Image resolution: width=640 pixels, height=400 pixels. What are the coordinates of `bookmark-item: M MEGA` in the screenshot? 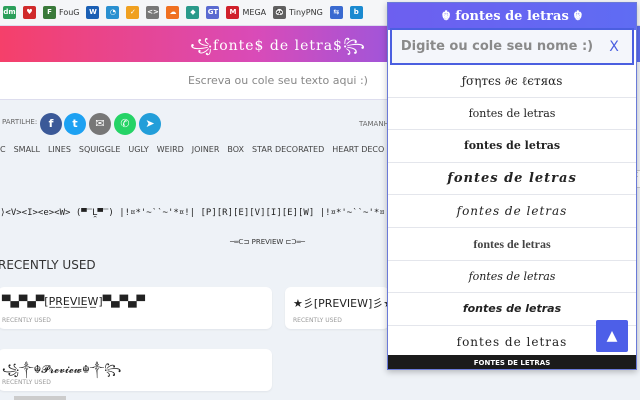 It's located at (246, 12).